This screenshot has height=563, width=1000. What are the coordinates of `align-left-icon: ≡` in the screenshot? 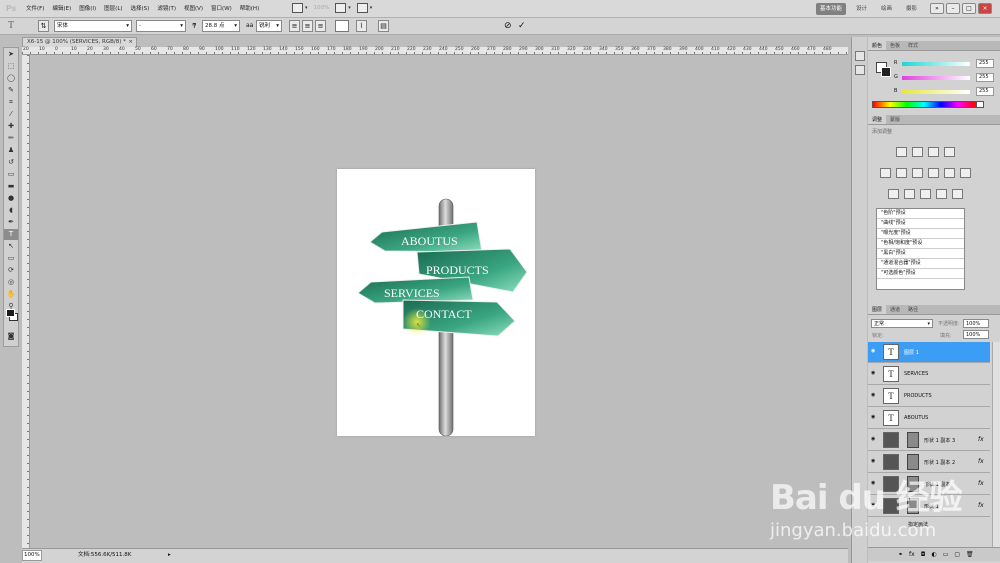 It's located at (294, 26).